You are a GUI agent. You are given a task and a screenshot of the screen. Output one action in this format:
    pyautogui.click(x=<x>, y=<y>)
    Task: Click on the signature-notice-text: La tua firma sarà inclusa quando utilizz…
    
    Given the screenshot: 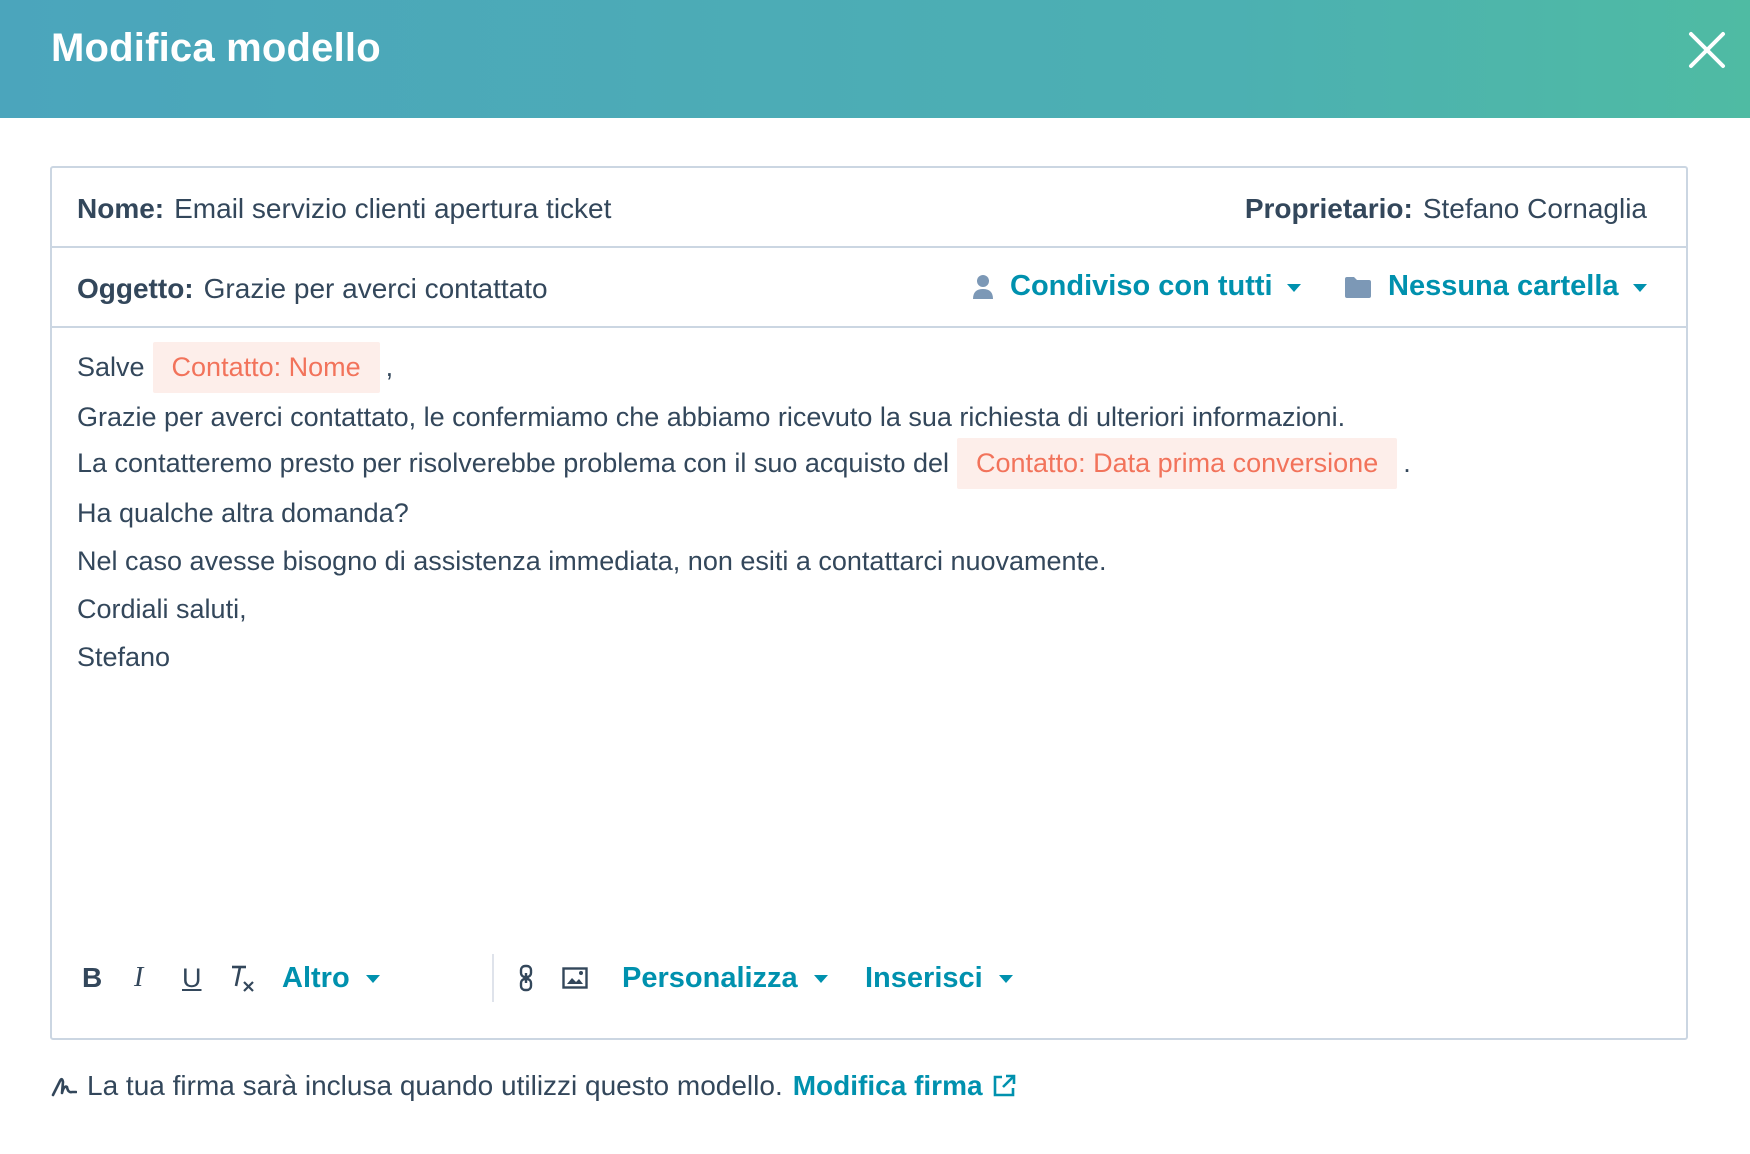 What is the action you would take?
    pyautogui.click(x=435, y=1085)
    